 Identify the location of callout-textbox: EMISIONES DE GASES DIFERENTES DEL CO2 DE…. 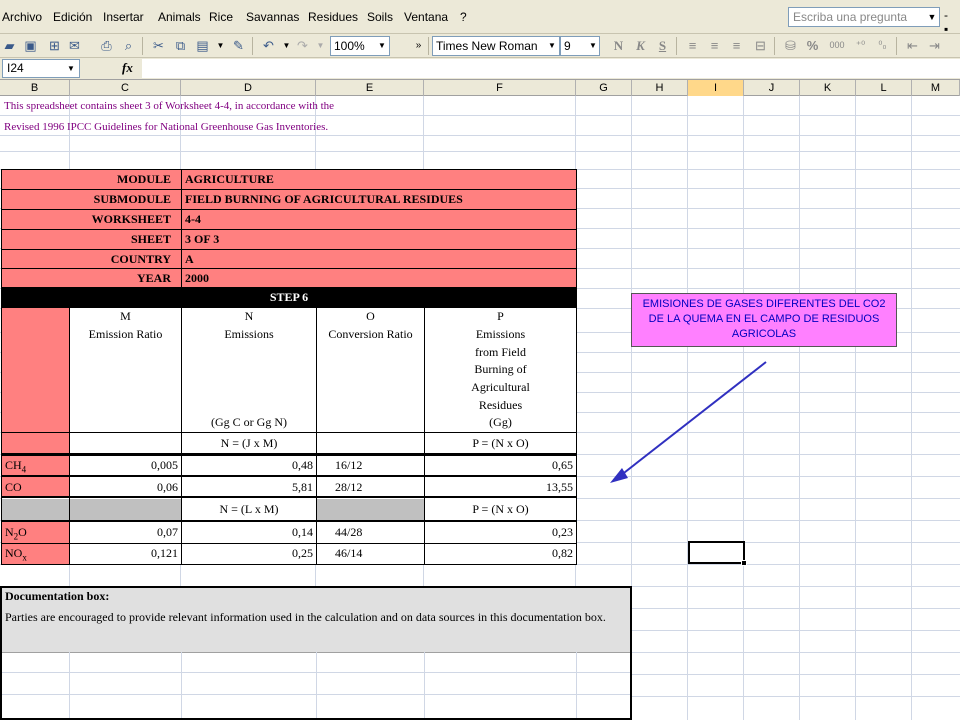
(764, 320).